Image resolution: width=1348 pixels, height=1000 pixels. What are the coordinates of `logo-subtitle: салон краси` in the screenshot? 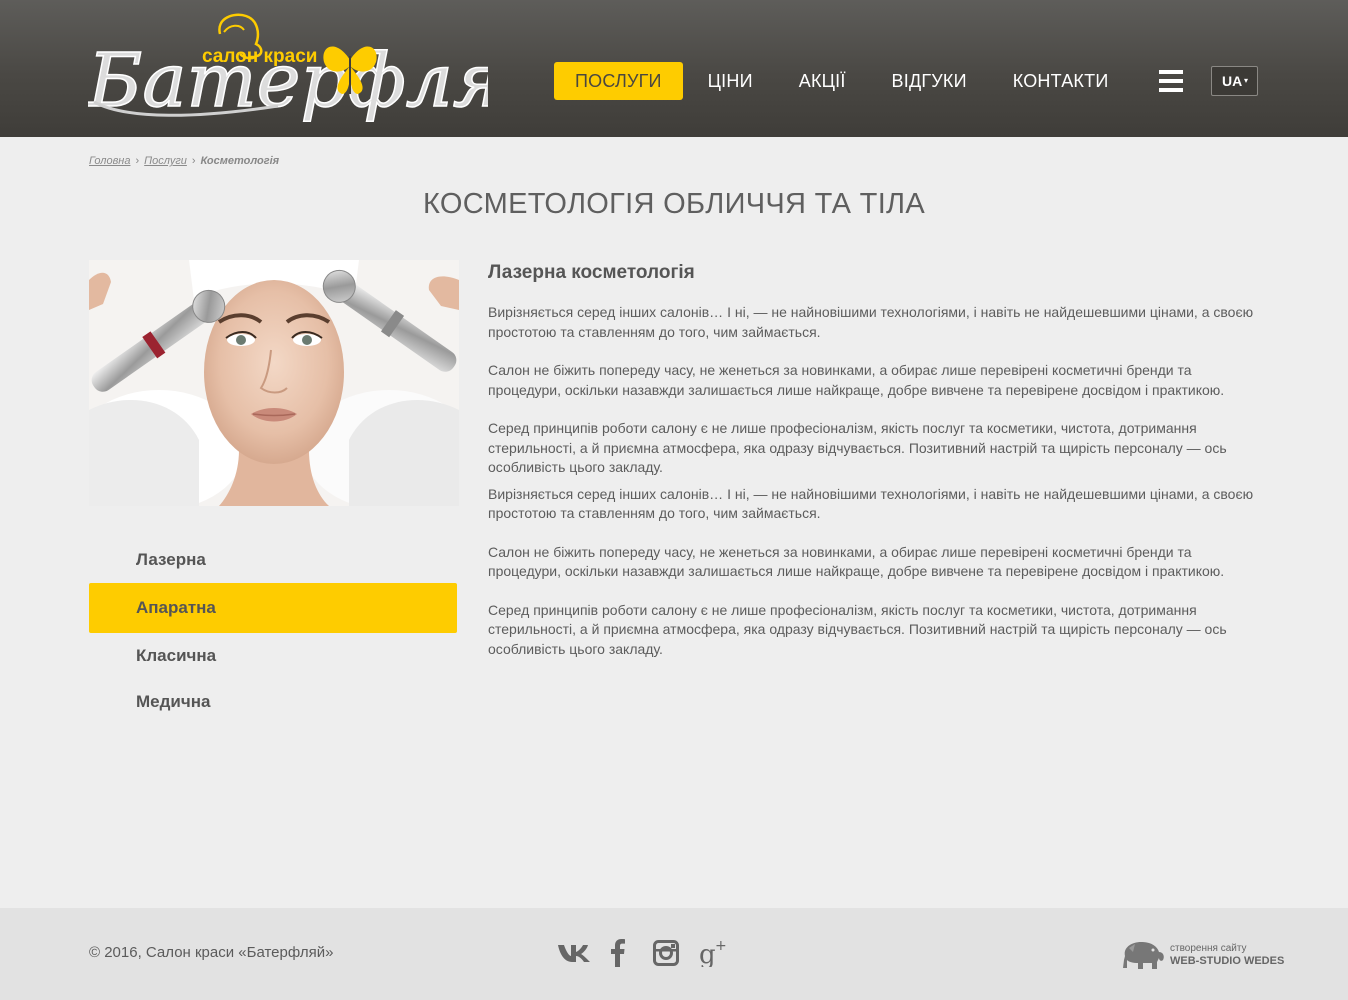 It's located at (260, 56).